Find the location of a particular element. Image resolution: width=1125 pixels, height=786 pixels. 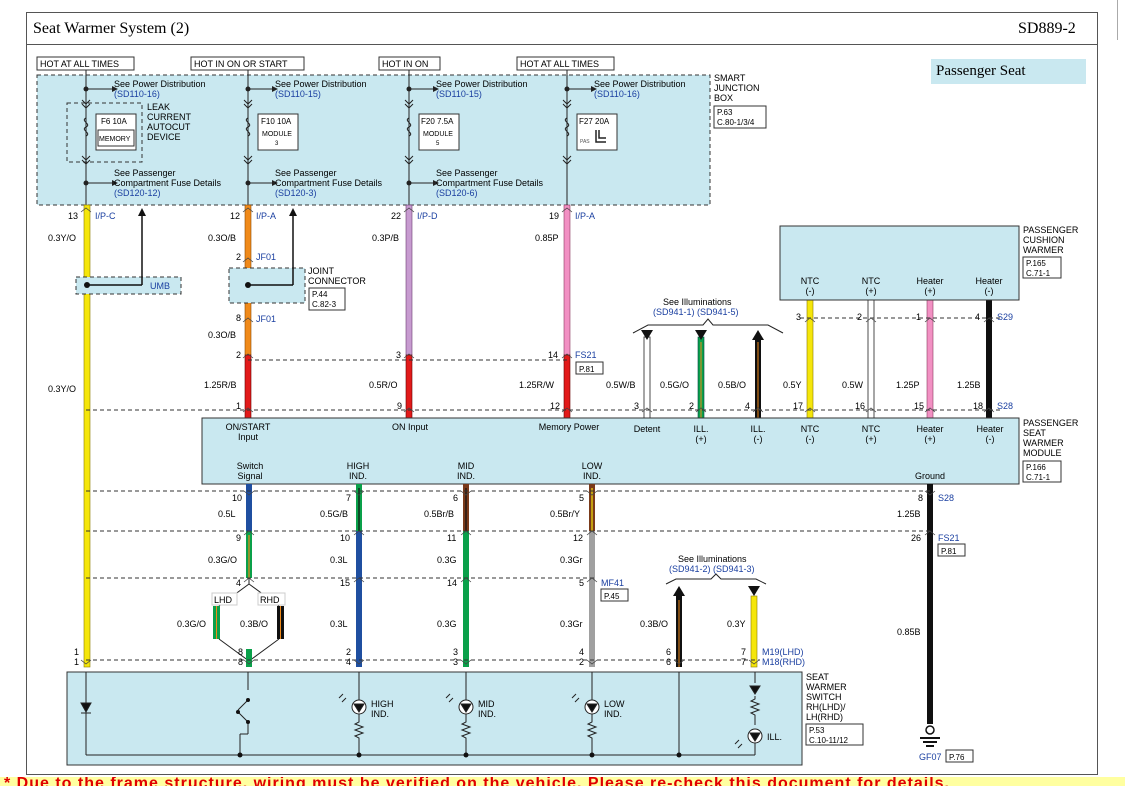

wire-label: 0.3P/B is located at coordinates (385, 238).